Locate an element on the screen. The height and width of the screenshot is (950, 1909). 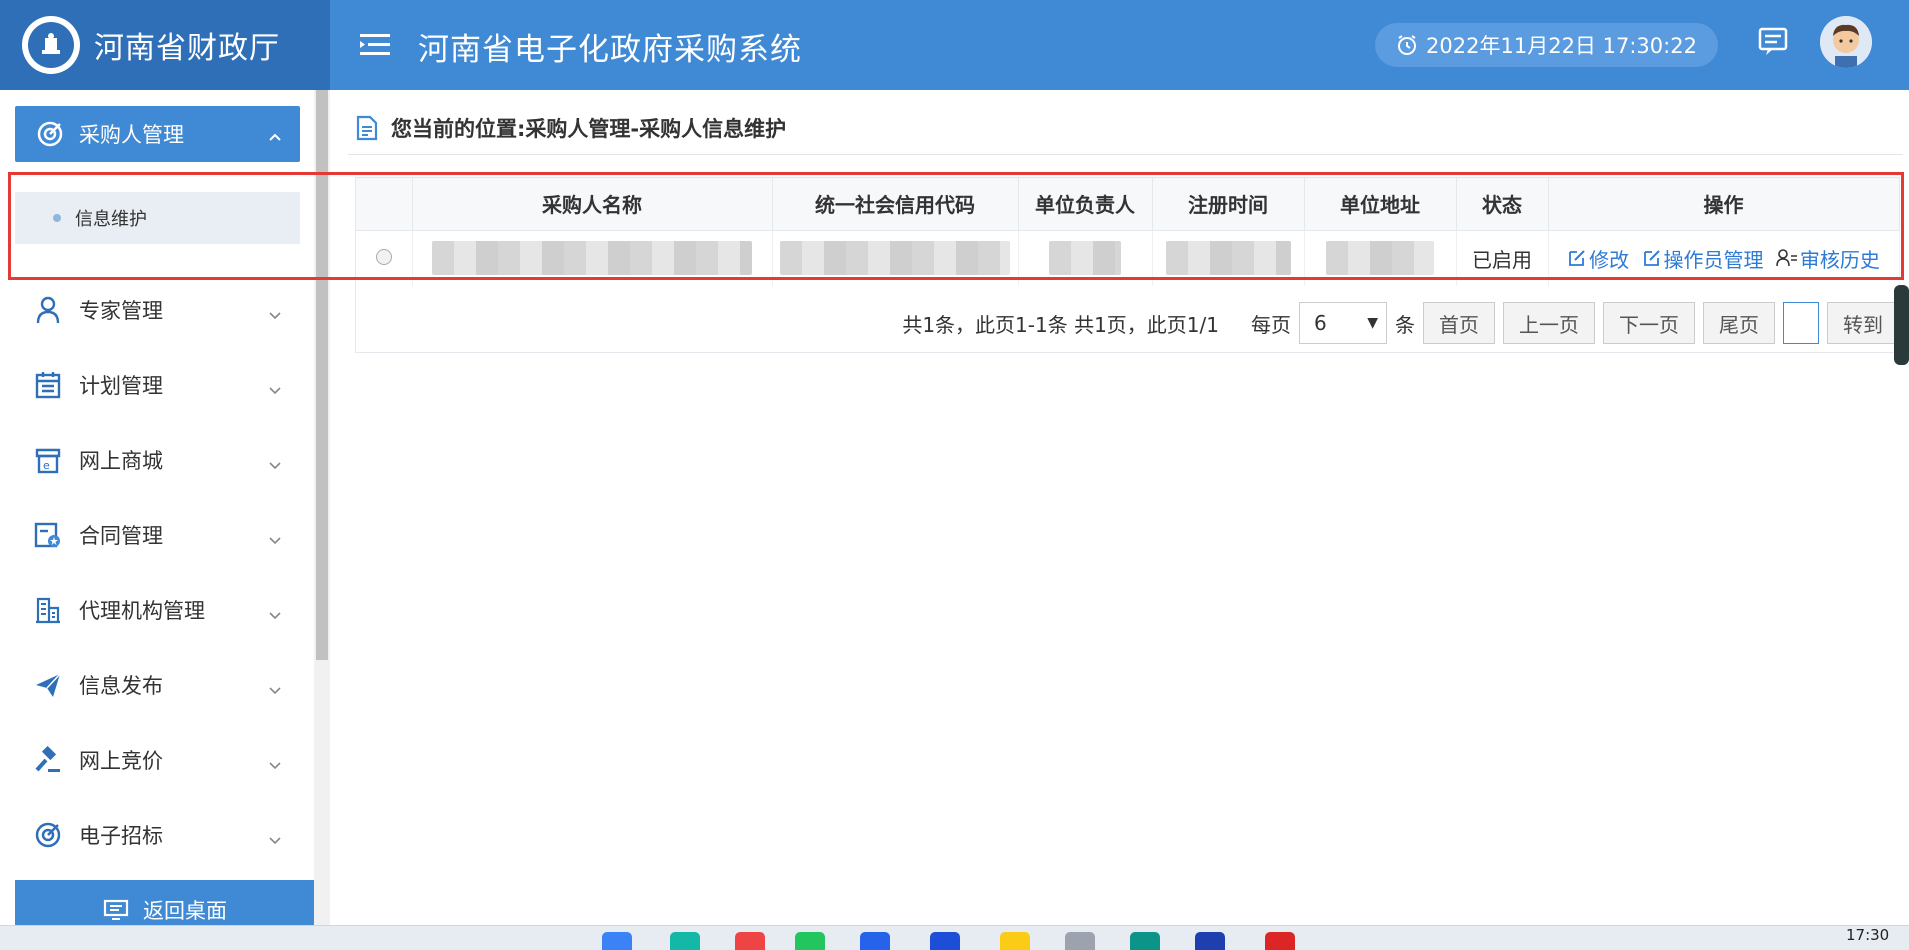
store-icon: e is located at coordinates (48, 460).